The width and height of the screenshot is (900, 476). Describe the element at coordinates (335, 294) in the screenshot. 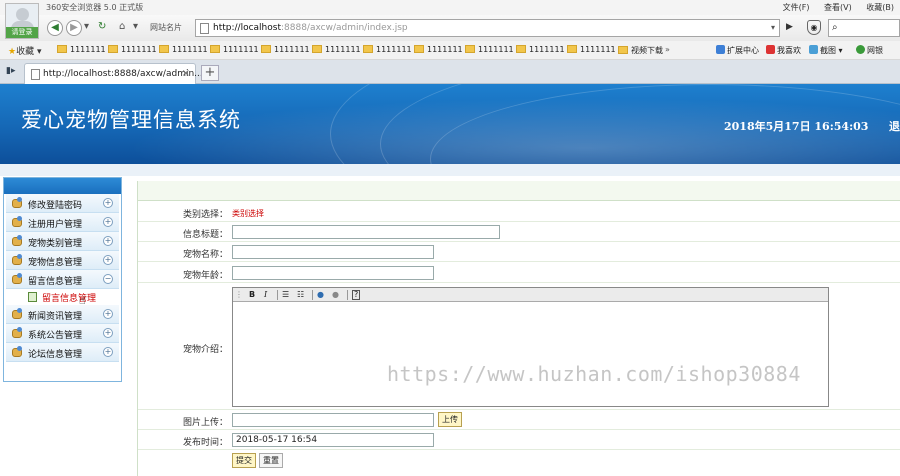

I see `unlink-icon: ●` at that location.